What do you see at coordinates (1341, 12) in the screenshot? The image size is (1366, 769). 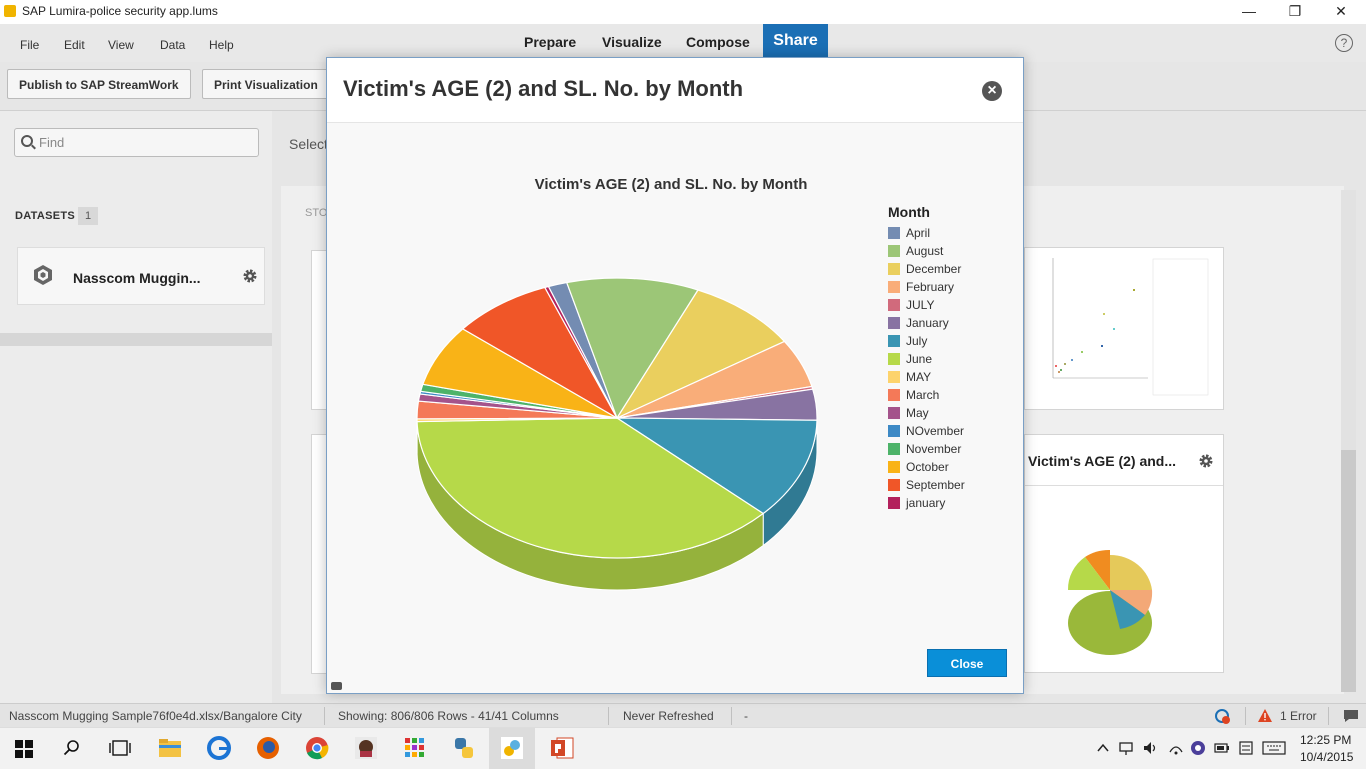 I see `close-window-button: ✕` at bounding box center [1341, 12].